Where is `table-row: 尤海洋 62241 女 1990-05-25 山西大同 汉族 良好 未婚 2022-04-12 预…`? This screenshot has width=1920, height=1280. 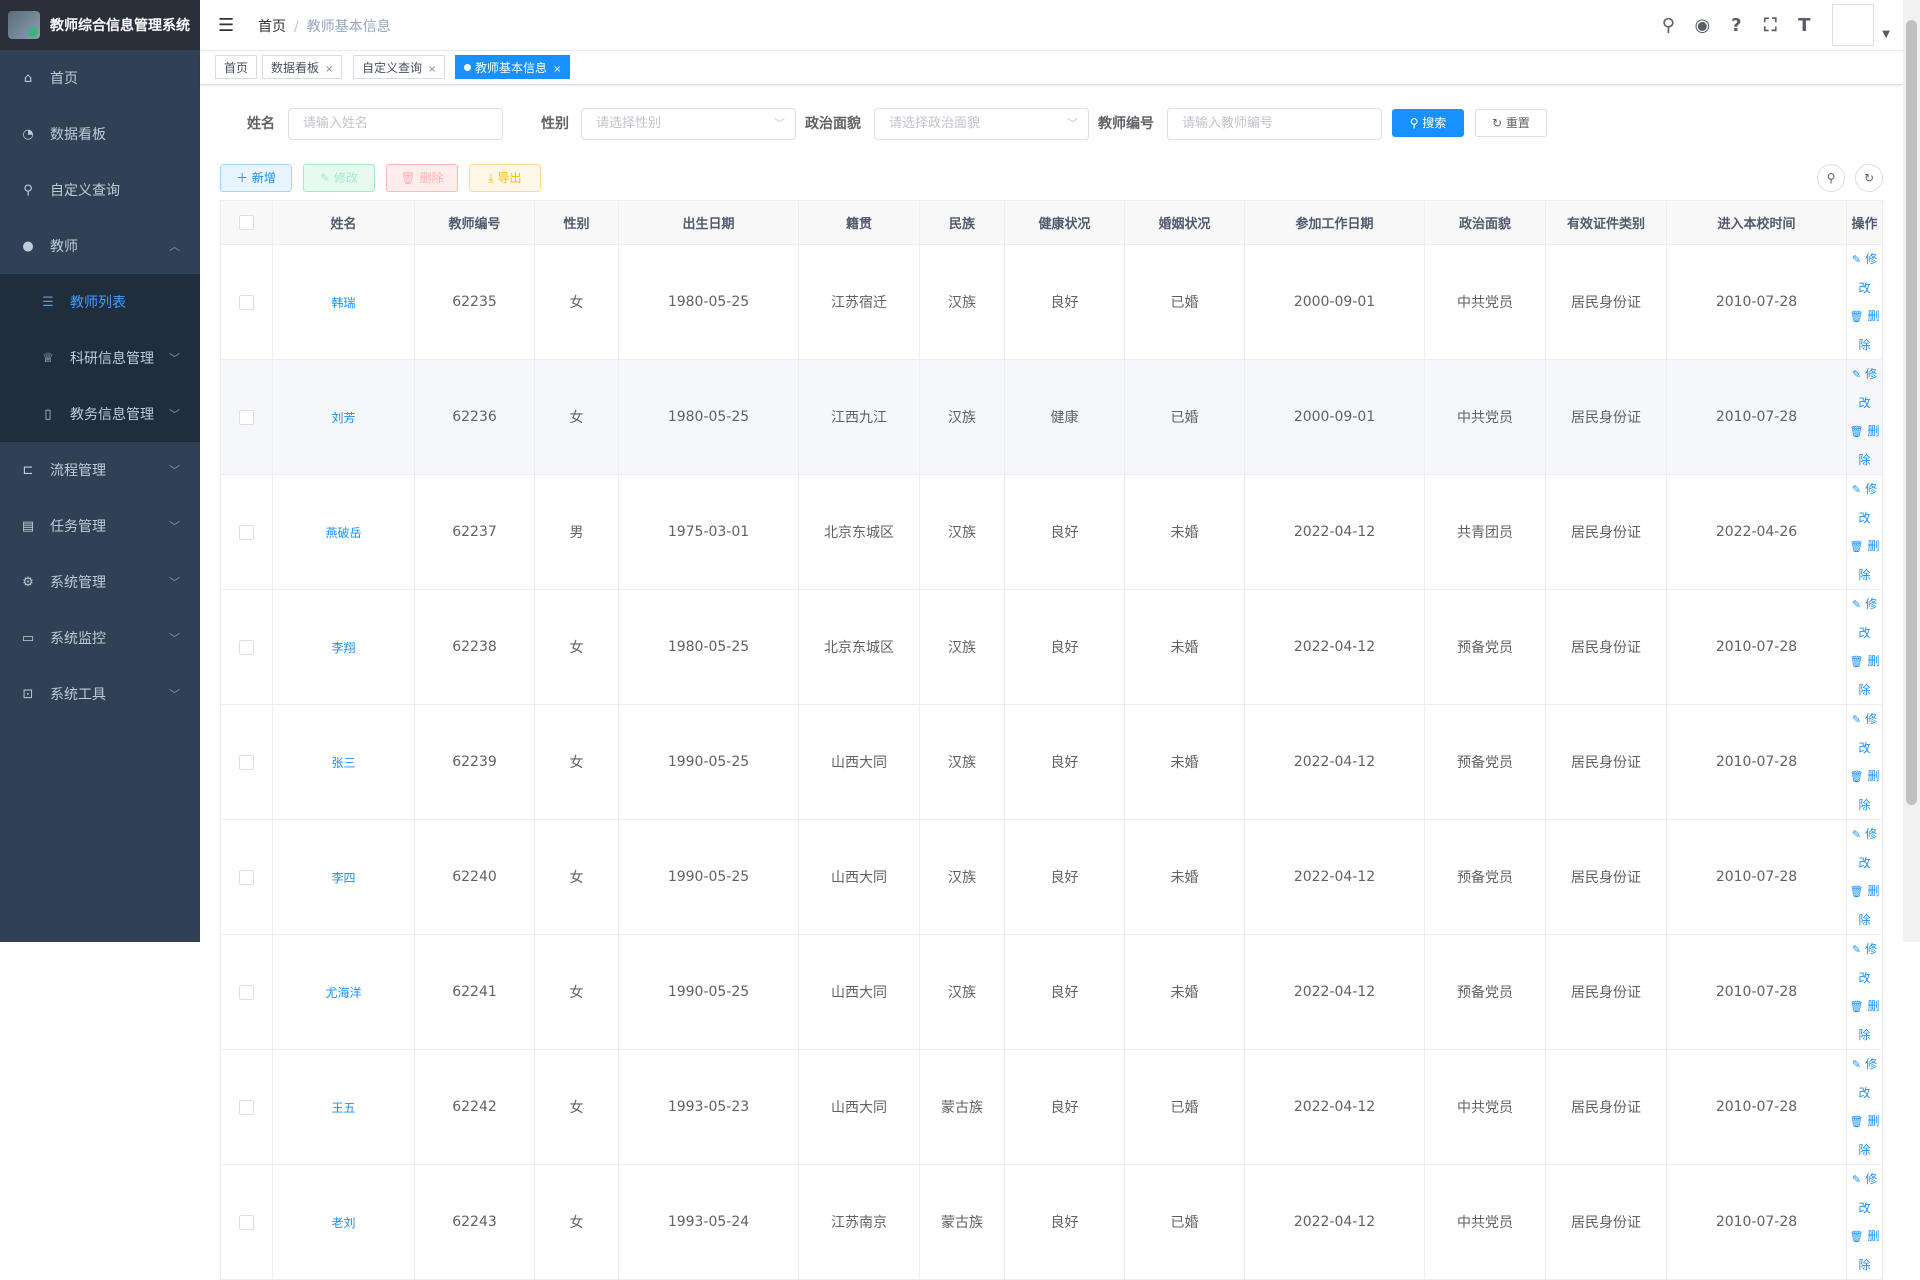 table-row: 尤海洋 62241 女 1990-05-25 山西大同 汉族 良好 未婚 2022-04-12 预… is located at coordinates (1051, 992).